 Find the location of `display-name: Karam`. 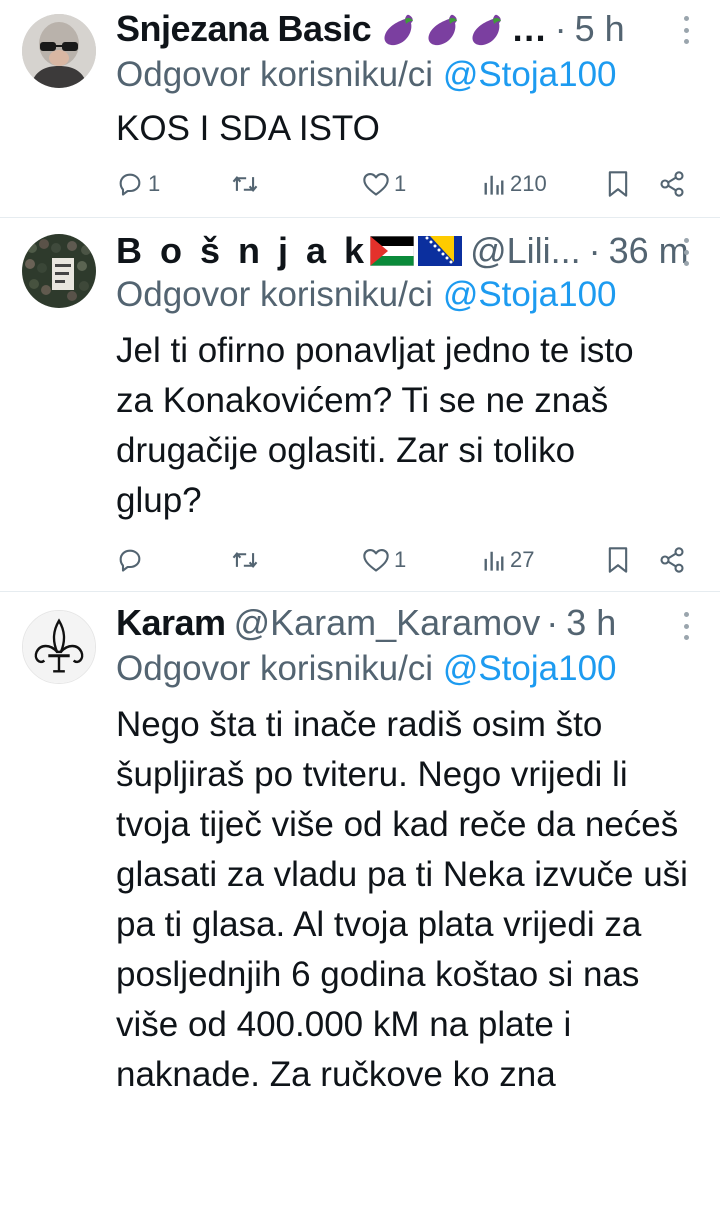

display-name: Karam is located at coordinates (171, 623).